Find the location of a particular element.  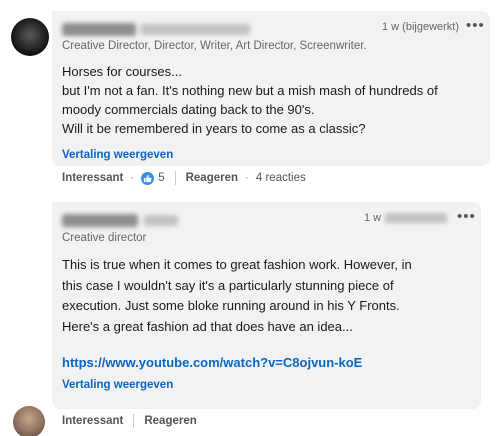

reaction-count: 5 is located at coordinates (161, 178).